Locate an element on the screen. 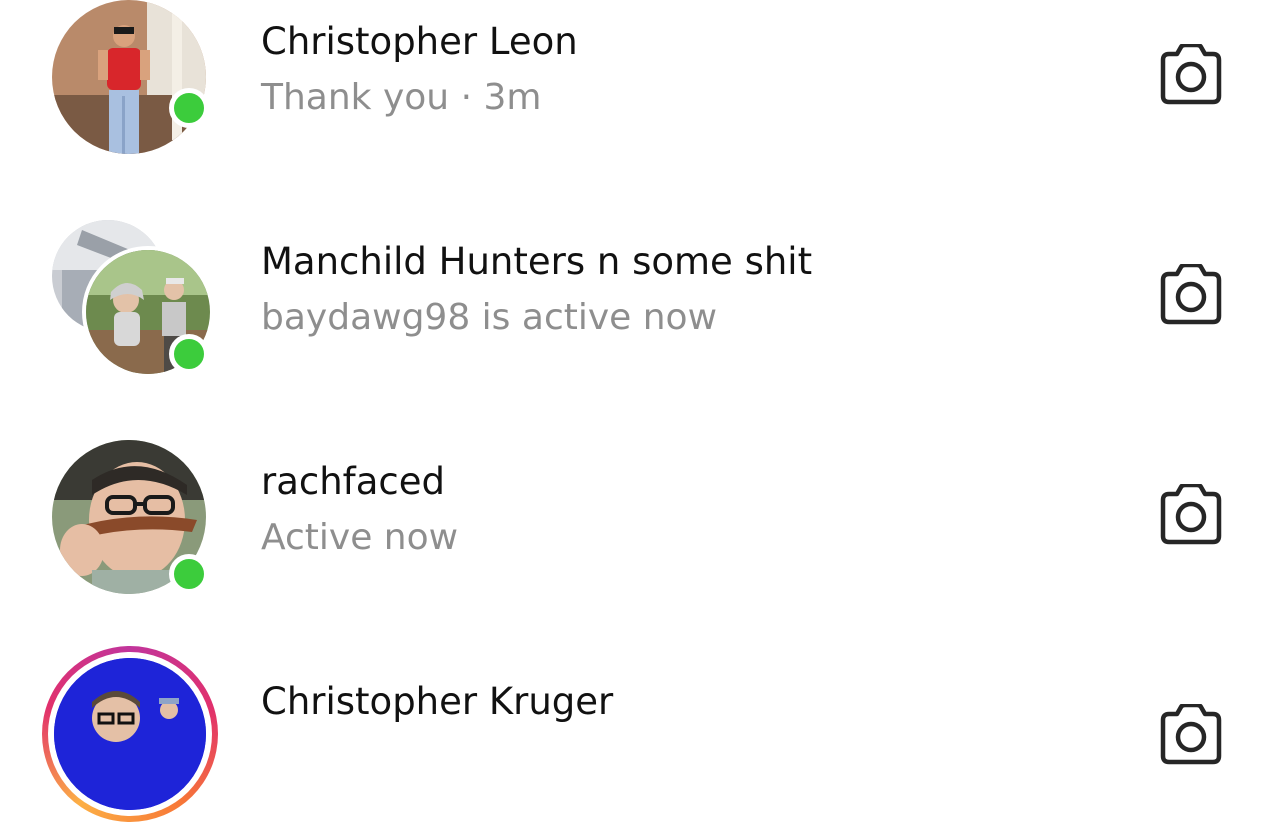  avatar-group is located at coordinates (133, 300).